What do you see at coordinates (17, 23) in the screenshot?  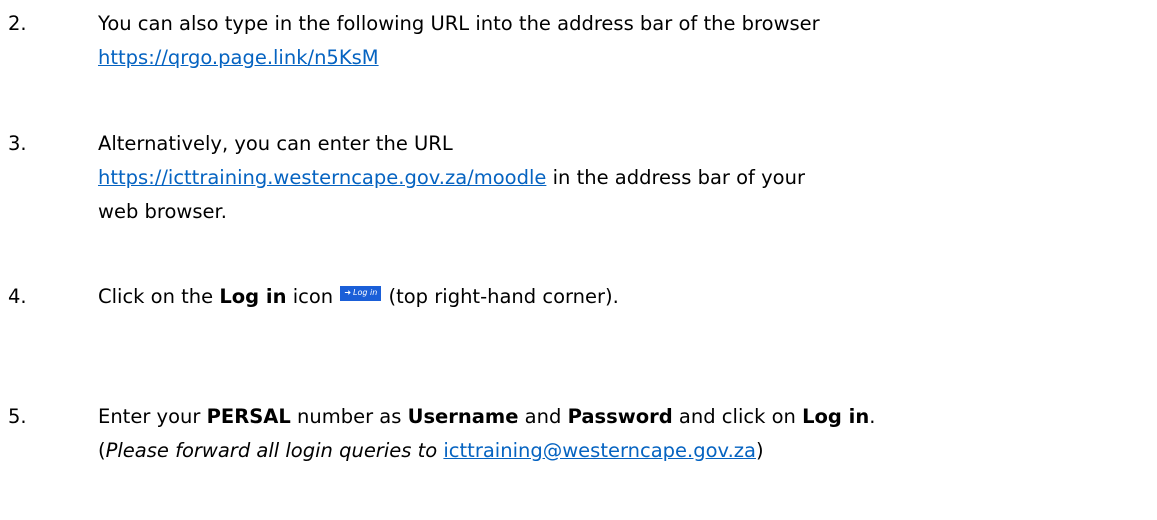 I see `step-number: 2.` at bounding box center [17, 23].